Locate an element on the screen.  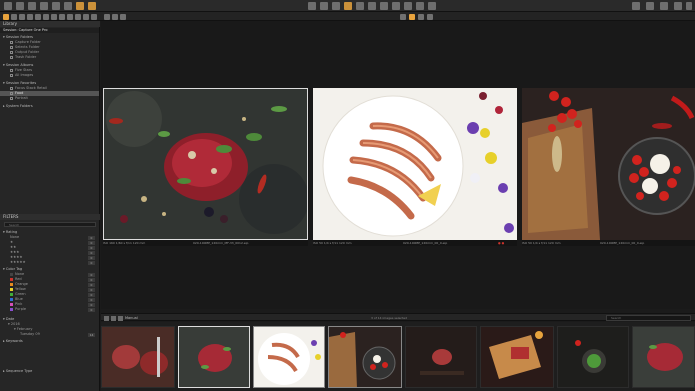
view-single-icon is located at coordinates (107, 16).